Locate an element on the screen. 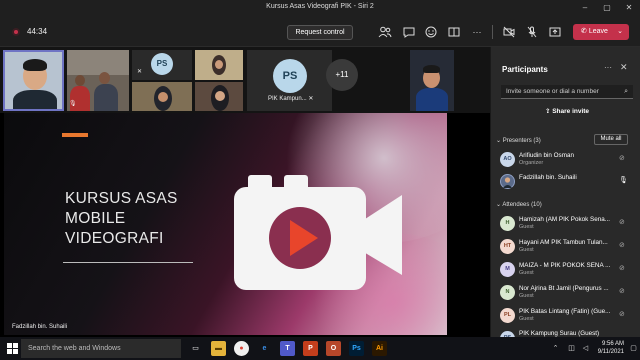 Image resolution: width=640 pixels, height=360 pixels. network-icon: ◫ is located at coordinates (571, 348).